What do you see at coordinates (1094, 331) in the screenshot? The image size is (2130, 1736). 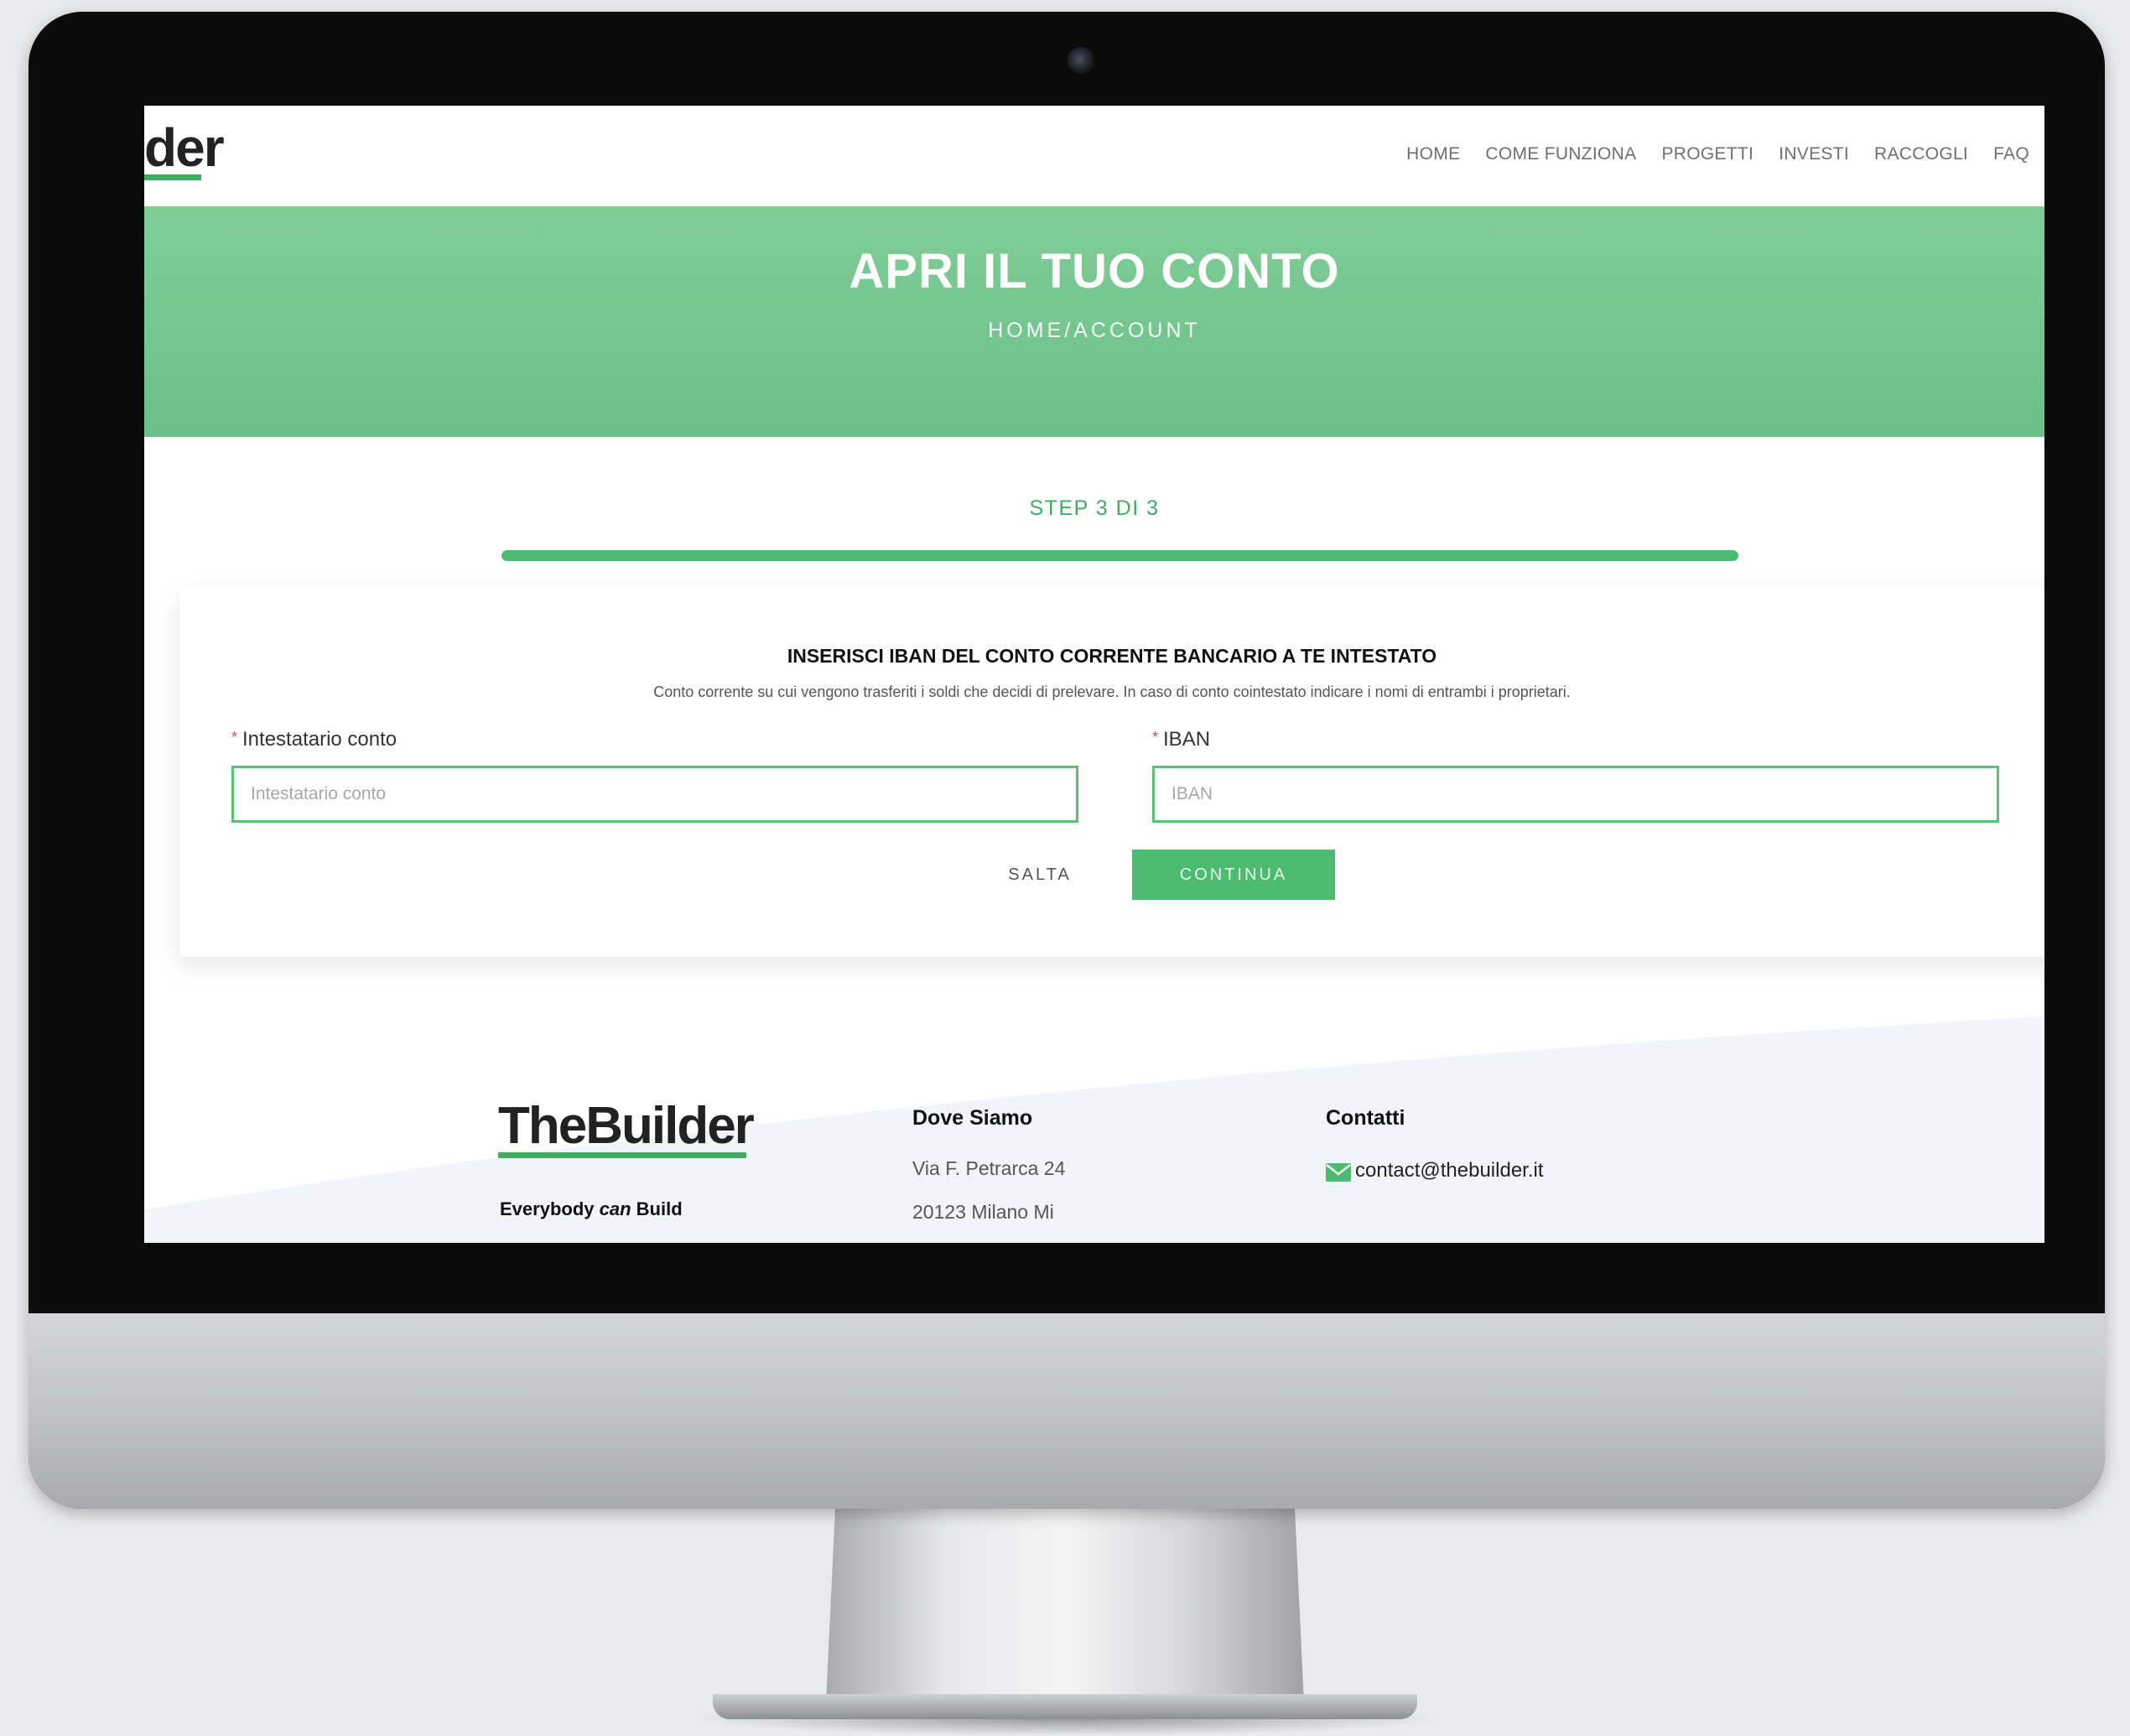 I see `breadcrumb: HOME/ACCOUNT` at bounding box center [1094, 331].